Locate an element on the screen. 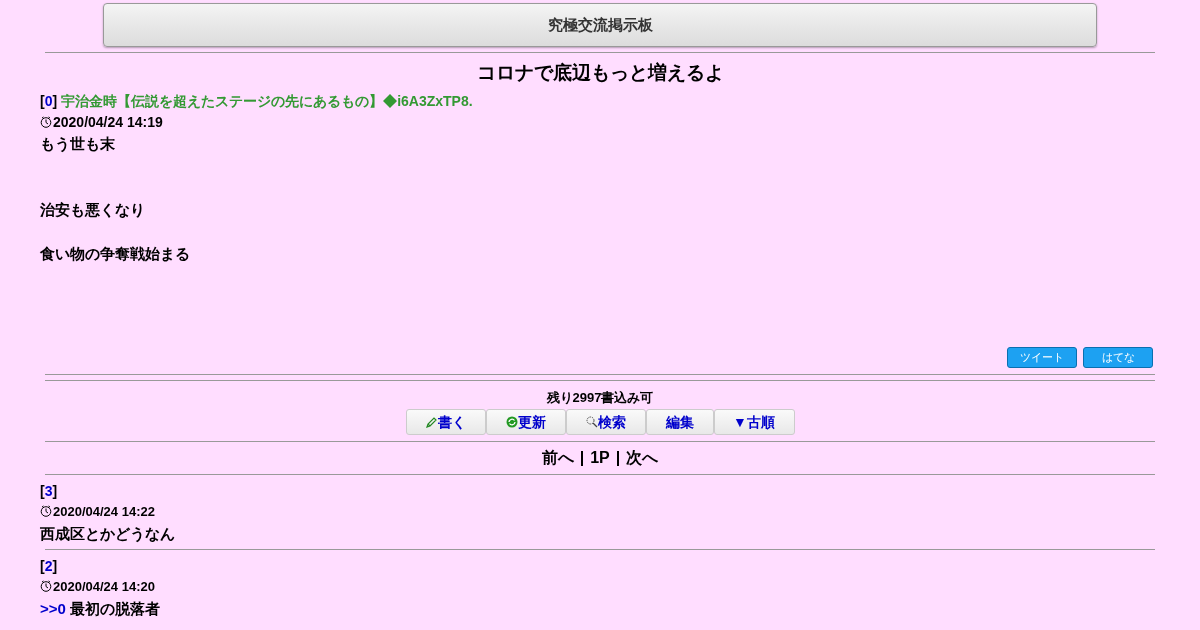 This screenshot has height=630, width=1200. board-title: 究極交流掲示板 is located at coordinates (600, 24).